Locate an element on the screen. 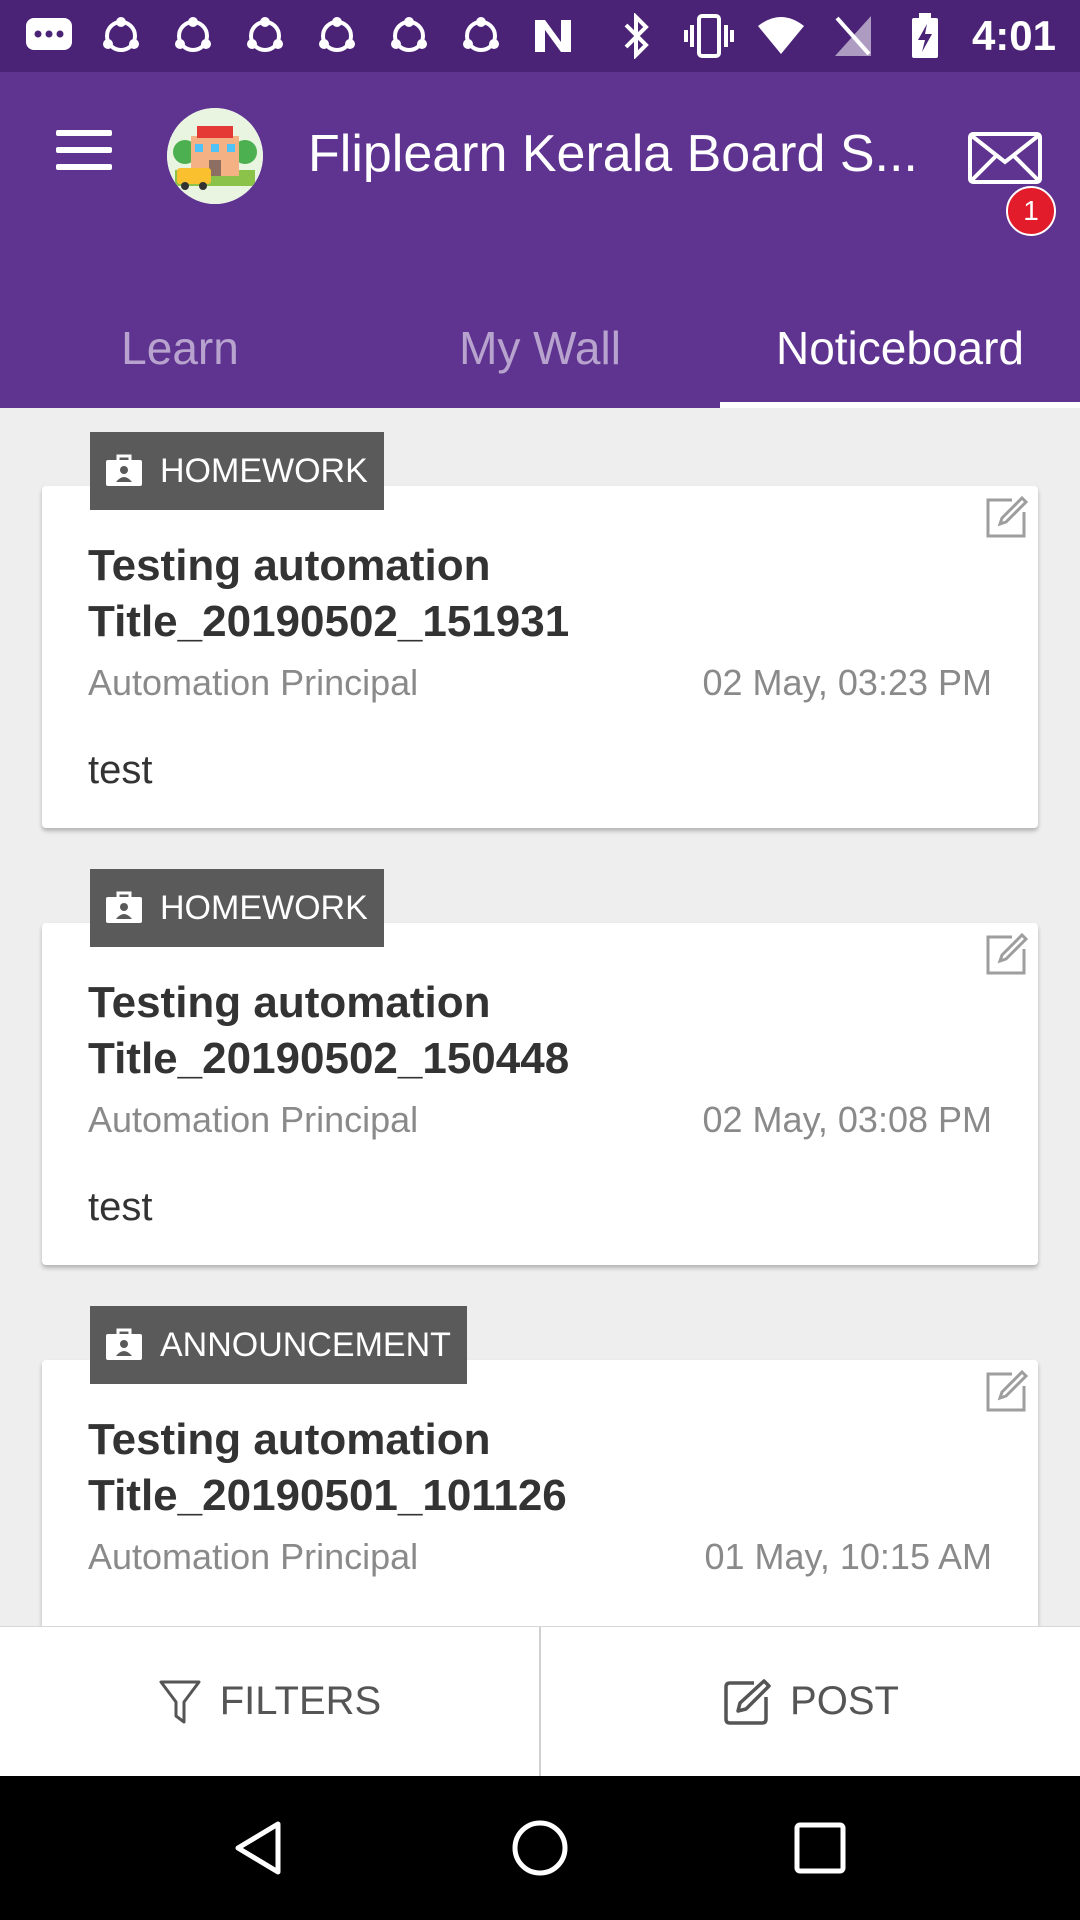  notice-date: 02 May, 03:23 PM is located at coordinates (847, 682).